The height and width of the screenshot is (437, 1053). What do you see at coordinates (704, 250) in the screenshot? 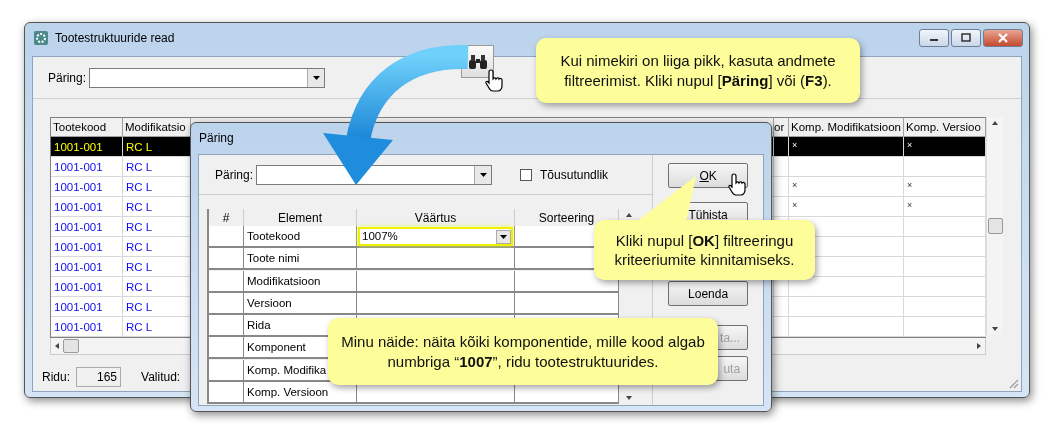
I see `callout-text: Kliki nupul [OK] filtreeringu kriteeriumite kinnitamiseks.` at bounding box center [704, 250].